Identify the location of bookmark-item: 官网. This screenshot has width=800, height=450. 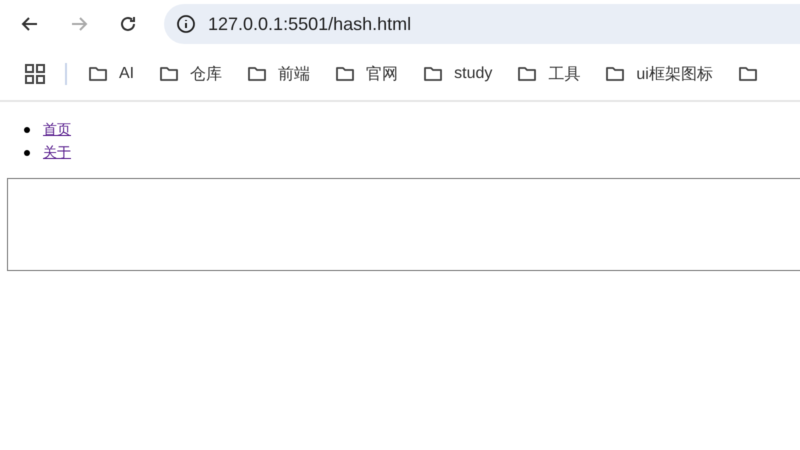
(366, 74).